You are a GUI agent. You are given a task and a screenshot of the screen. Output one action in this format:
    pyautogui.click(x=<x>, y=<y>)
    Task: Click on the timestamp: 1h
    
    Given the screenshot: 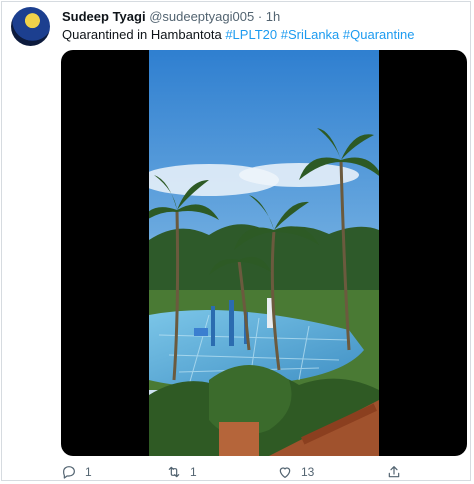 What is the action you would take?
    pyautogui.click(x=273, y=16)
    